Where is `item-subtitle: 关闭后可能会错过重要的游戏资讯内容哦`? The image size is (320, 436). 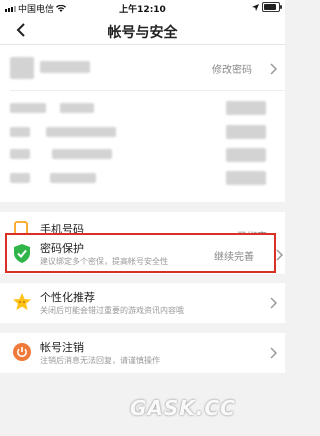
item-subtitle: 关闭后可能会错过重要的游戏资讯内容哦 is located at coordinates (112, 310).